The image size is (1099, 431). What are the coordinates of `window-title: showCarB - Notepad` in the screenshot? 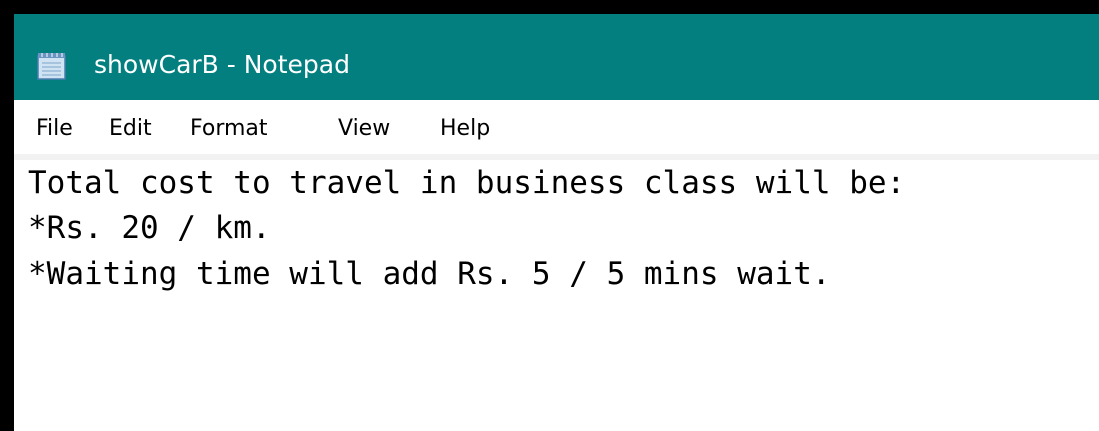 It's located at (222, 64).